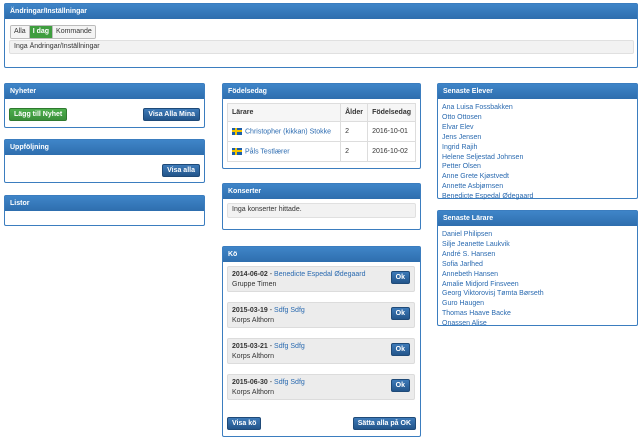  What do you see at coordinates (254, 284) in the screenshot?
I see `queue-group: Gruppe Timen` at bounding box center [254, 284].